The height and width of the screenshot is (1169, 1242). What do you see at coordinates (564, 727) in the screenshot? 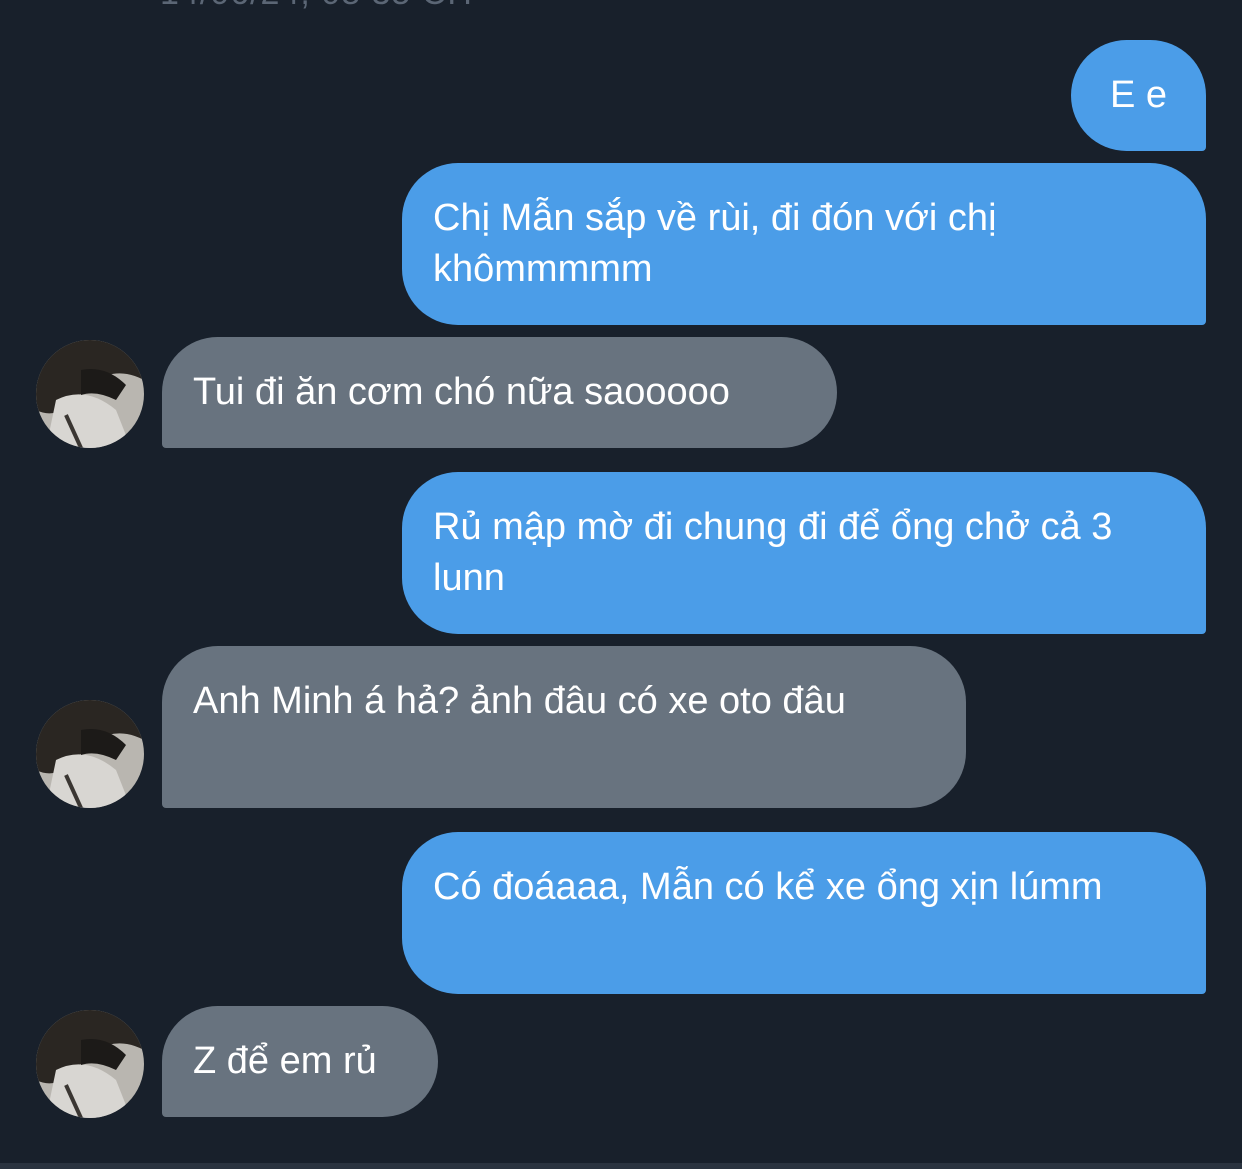
I see `message-bubble-received: Anh Minh á hả? ảnh đâu có xe oto đâu` at bounding box center [564, 727].